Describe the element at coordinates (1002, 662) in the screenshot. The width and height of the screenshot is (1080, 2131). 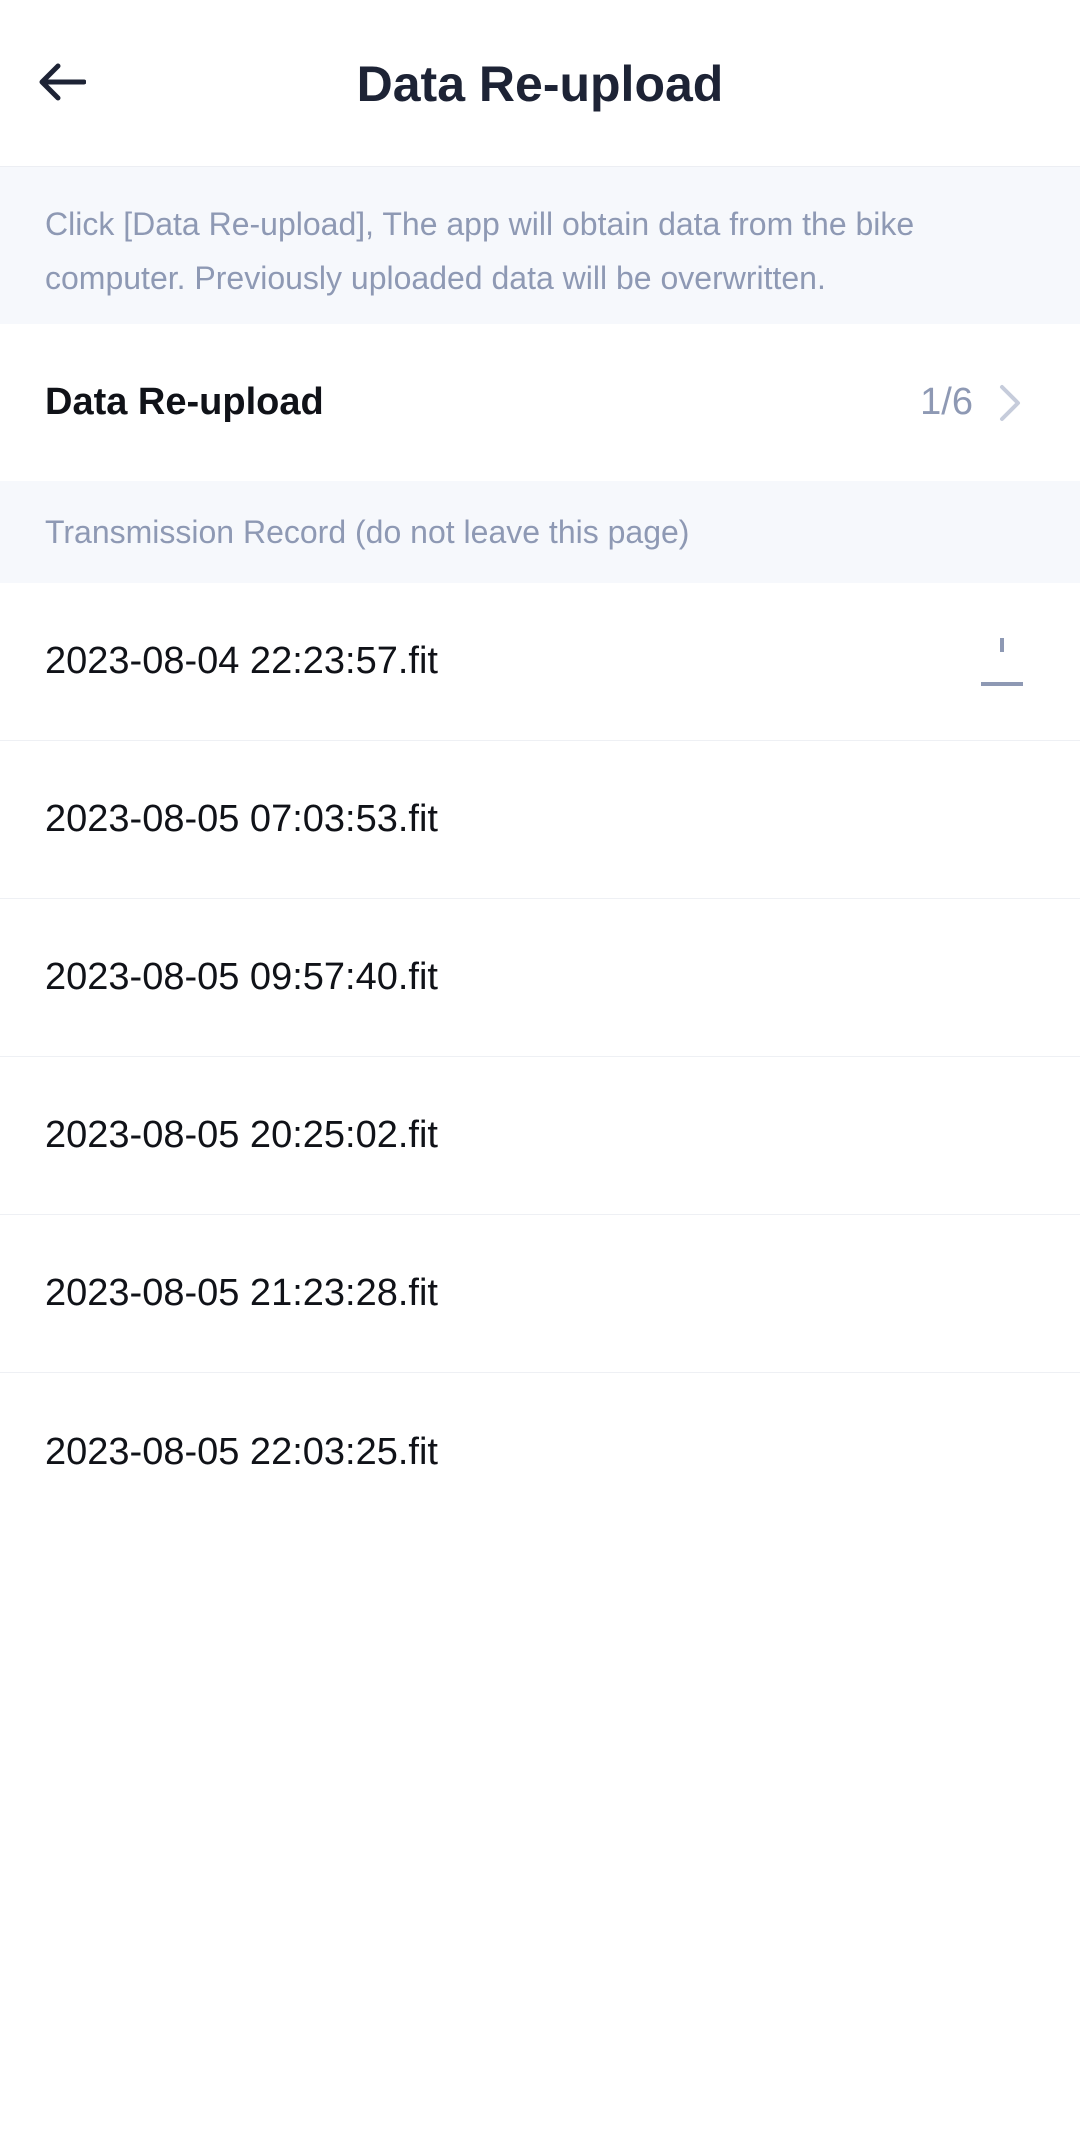
I see `upload-progress-icon` at that location.